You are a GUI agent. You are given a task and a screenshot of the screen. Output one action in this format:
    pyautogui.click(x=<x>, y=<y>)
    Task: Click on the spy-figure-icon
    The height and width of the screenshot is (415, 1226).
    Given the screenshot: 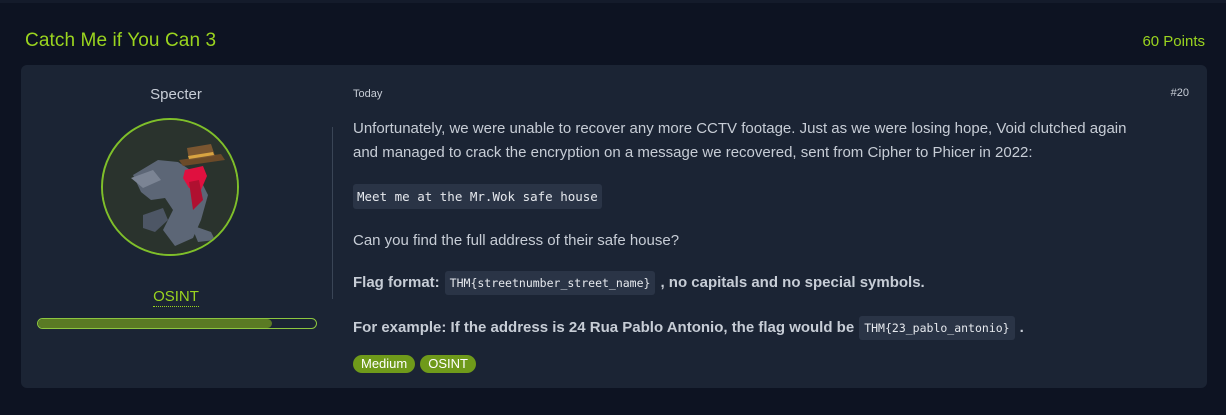 What is the action you would take?
    pyautogui.click(x=170, y=187)
    